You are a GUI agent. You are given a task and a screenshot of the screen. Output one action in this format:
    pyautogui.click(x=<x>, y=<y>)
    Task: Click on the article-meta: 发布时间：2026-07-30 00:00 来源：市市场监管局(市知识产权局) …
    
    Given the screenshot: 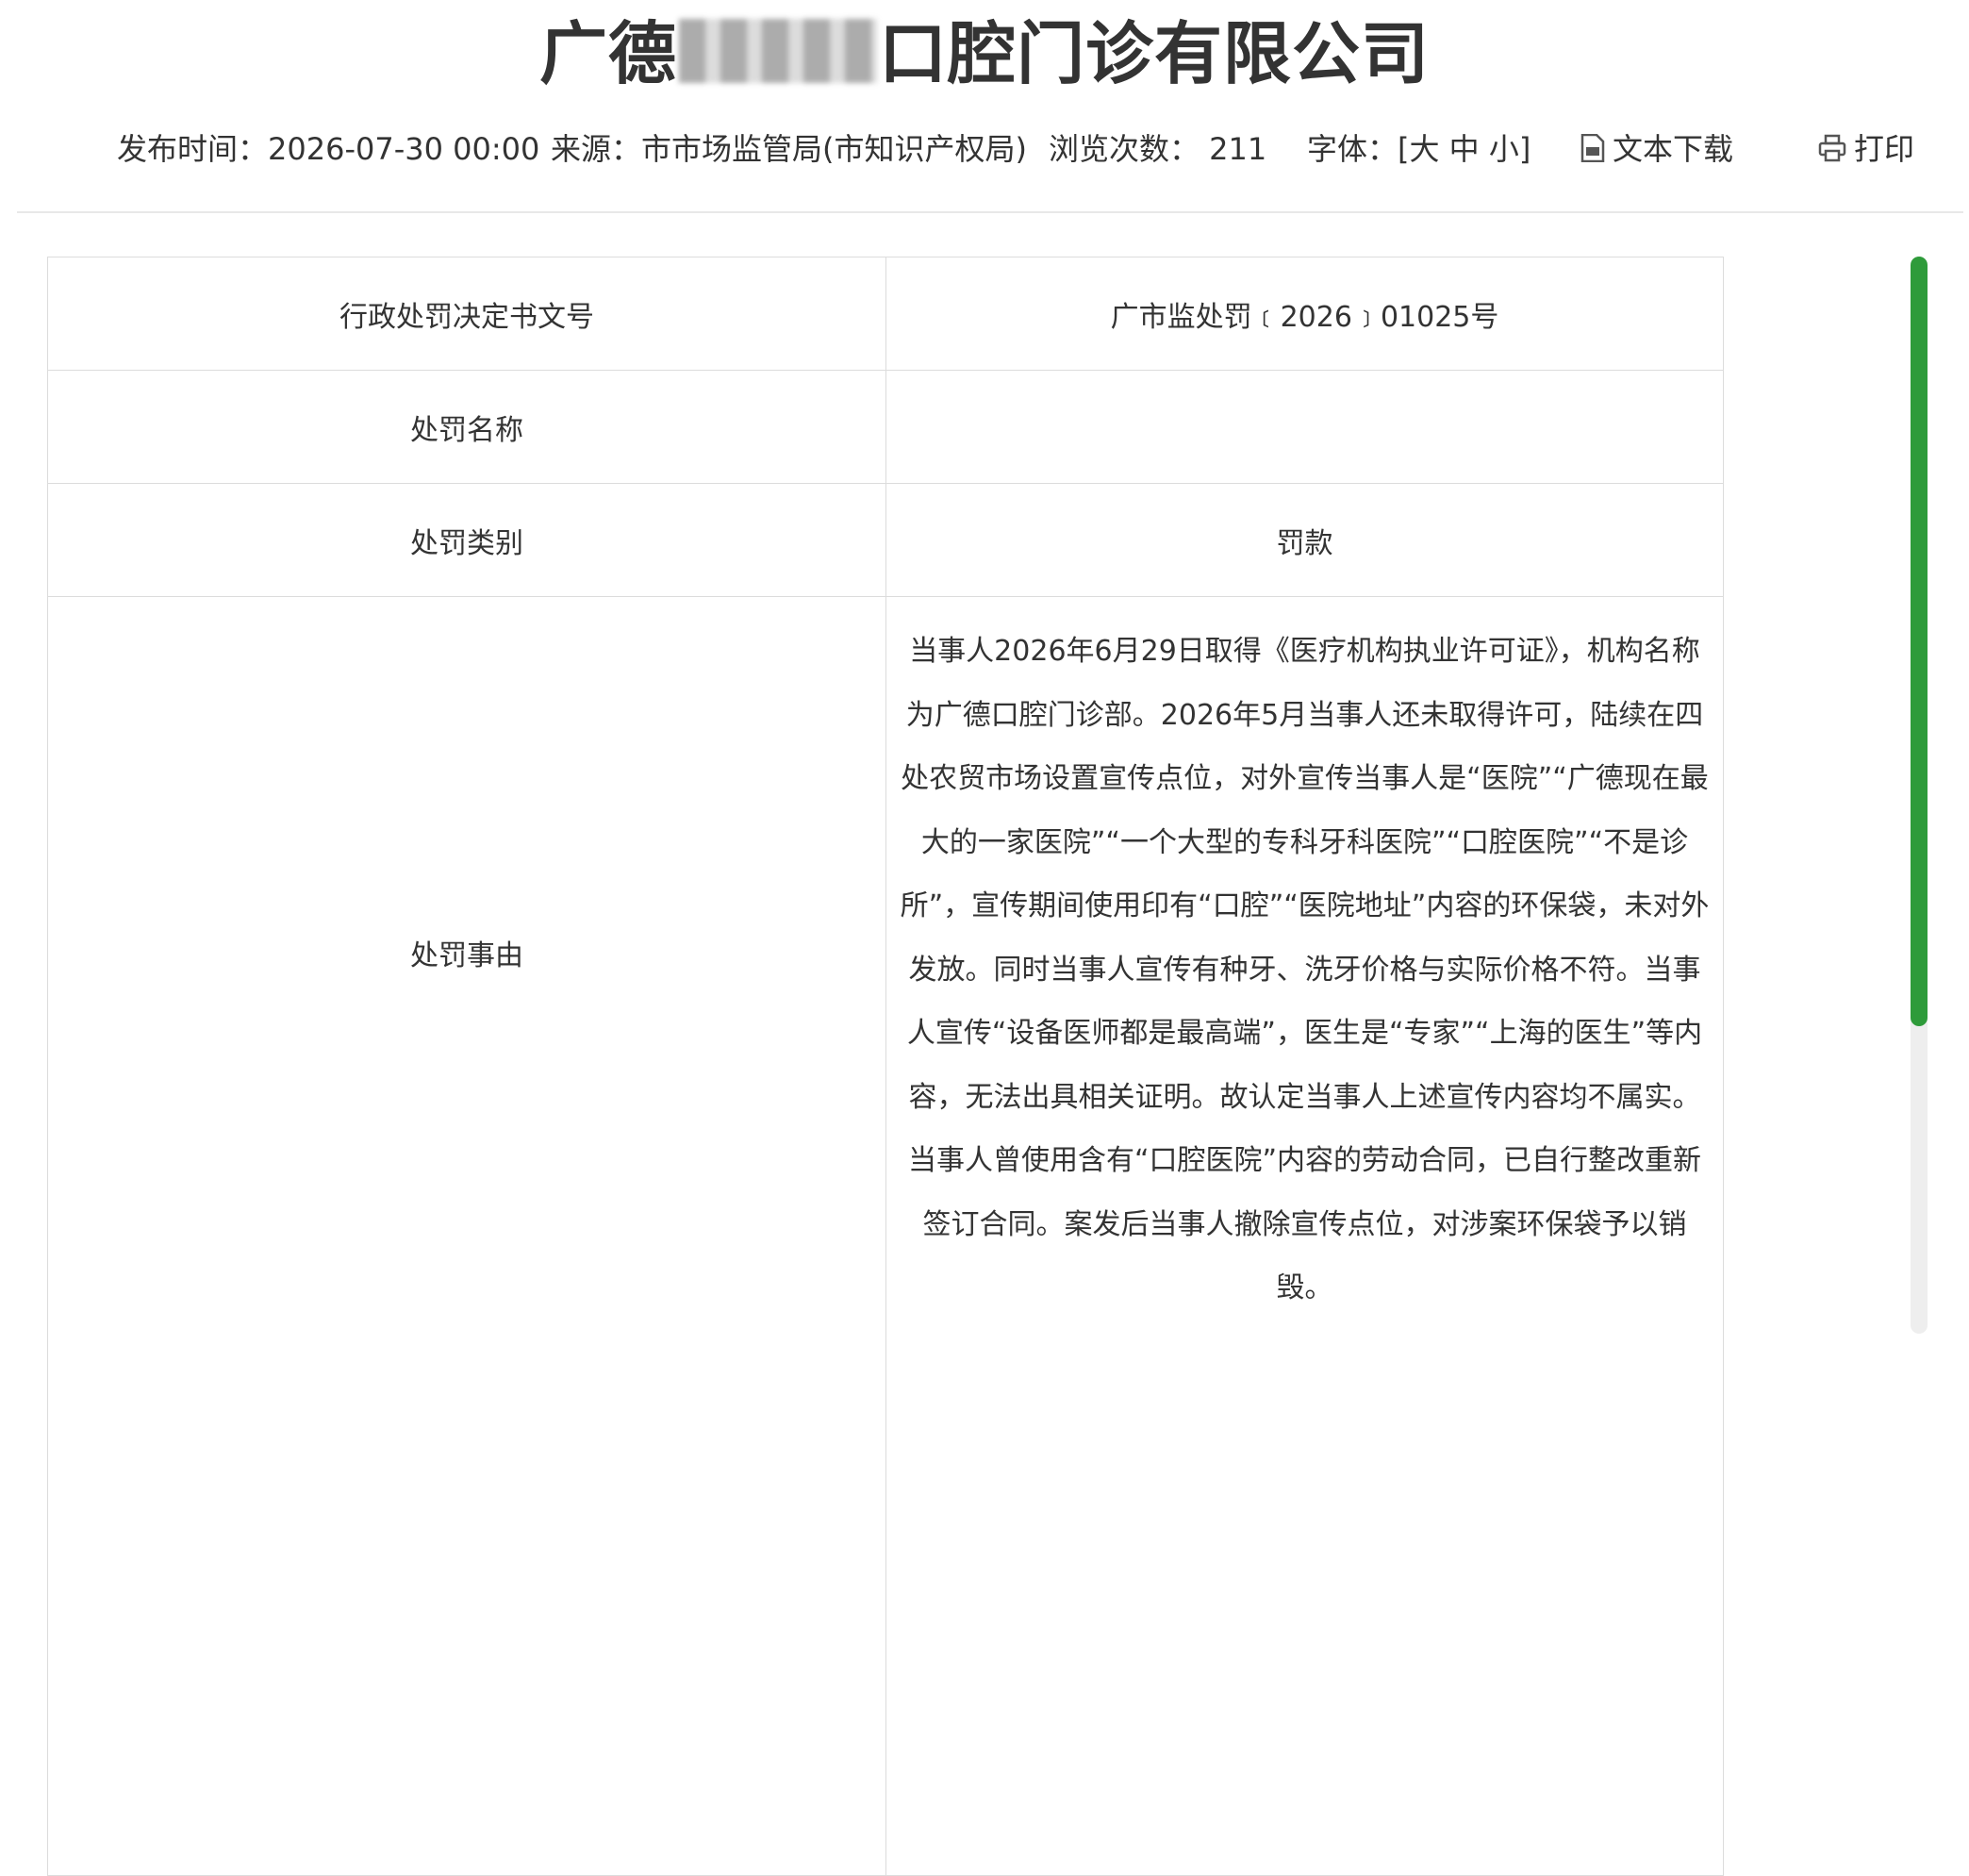 What is the action you would take?
    pyautogui.click(x=984, y=149)
    